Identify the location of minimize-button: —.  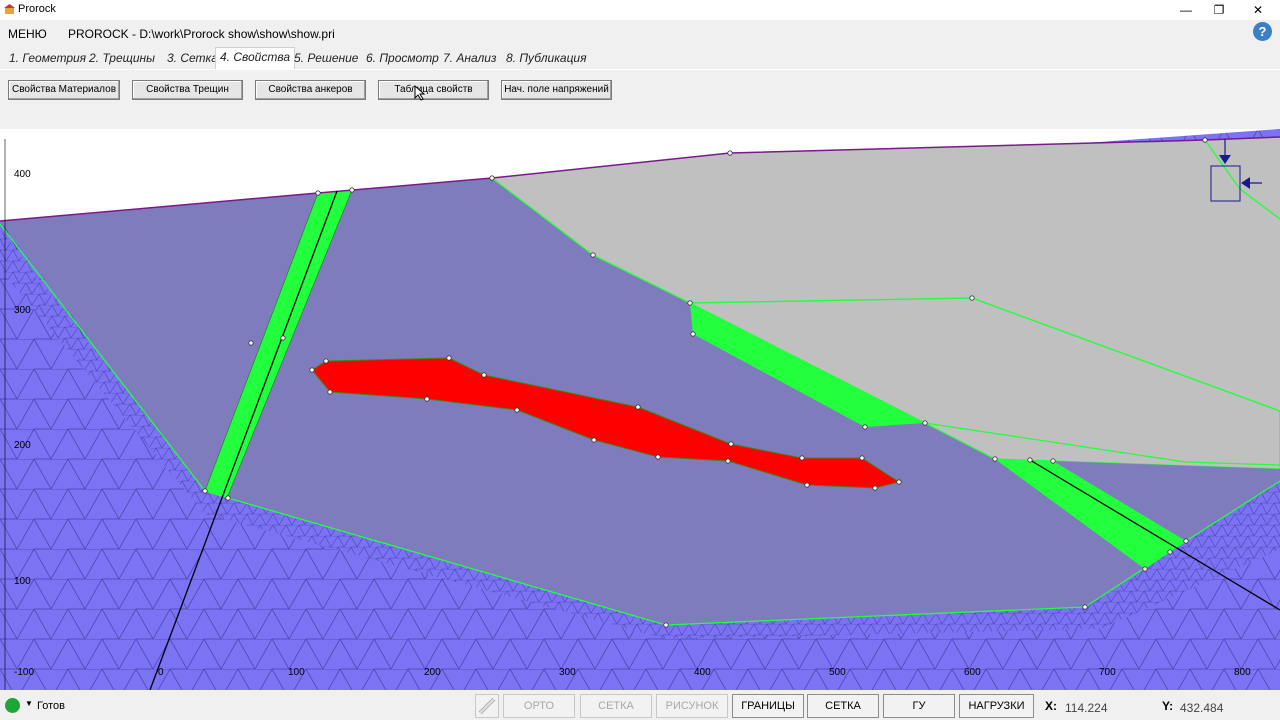
(1186, 10).